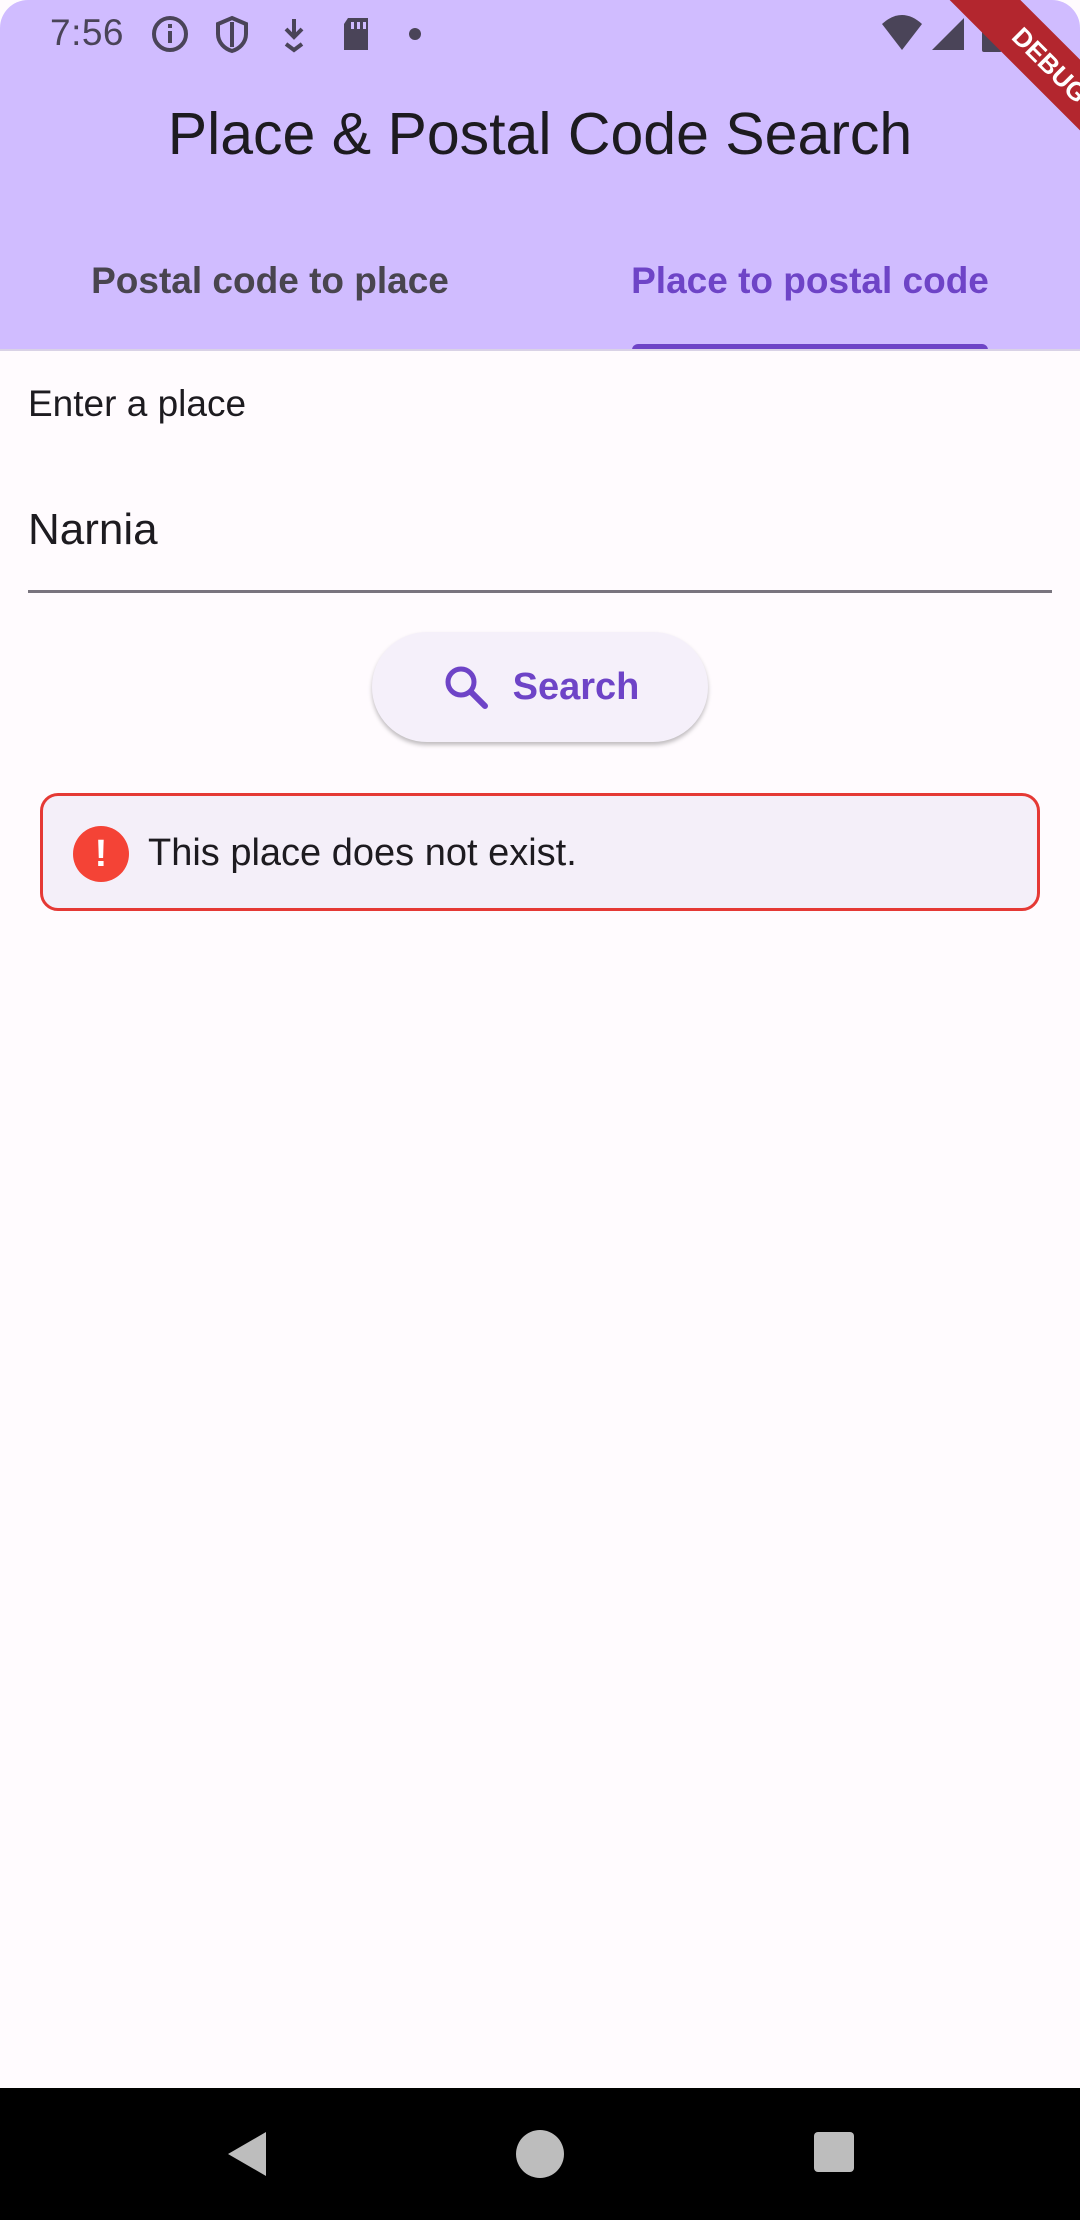 This screenshot has height=2220, width=1080. Describe the element at coordinates (540, 134) in the screenshot. I see `page-title: Place & Postal Code Search` at that location.